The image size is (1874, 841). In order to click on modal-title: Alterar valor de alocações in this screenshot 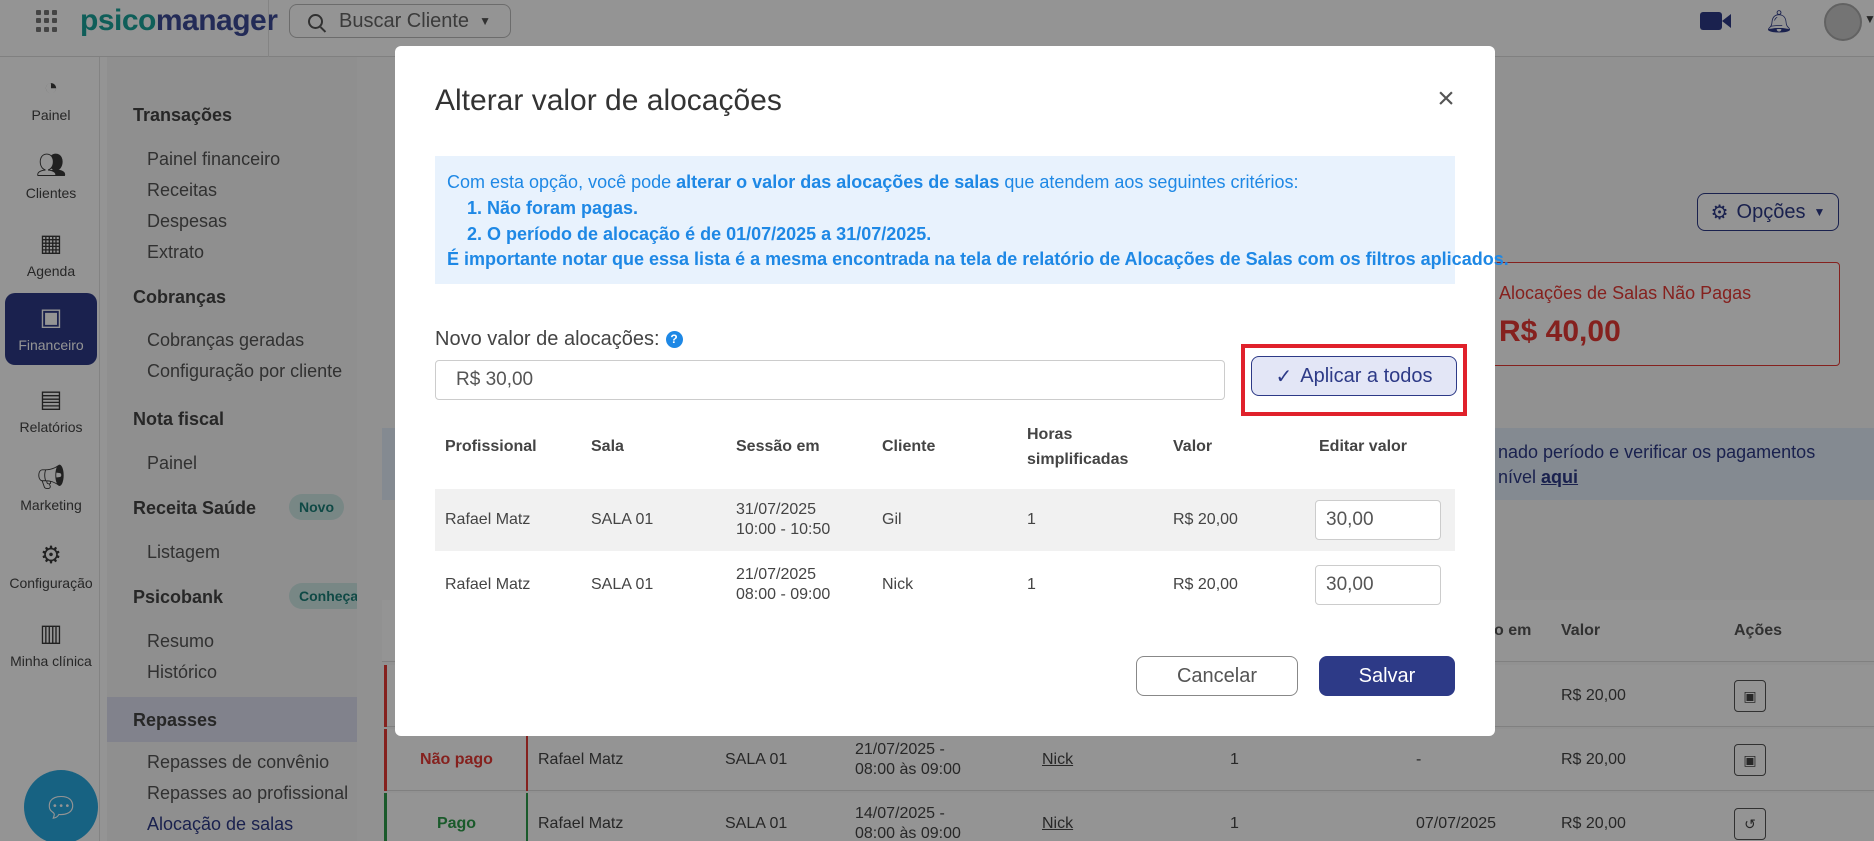, I will do `click(608, 100)`.